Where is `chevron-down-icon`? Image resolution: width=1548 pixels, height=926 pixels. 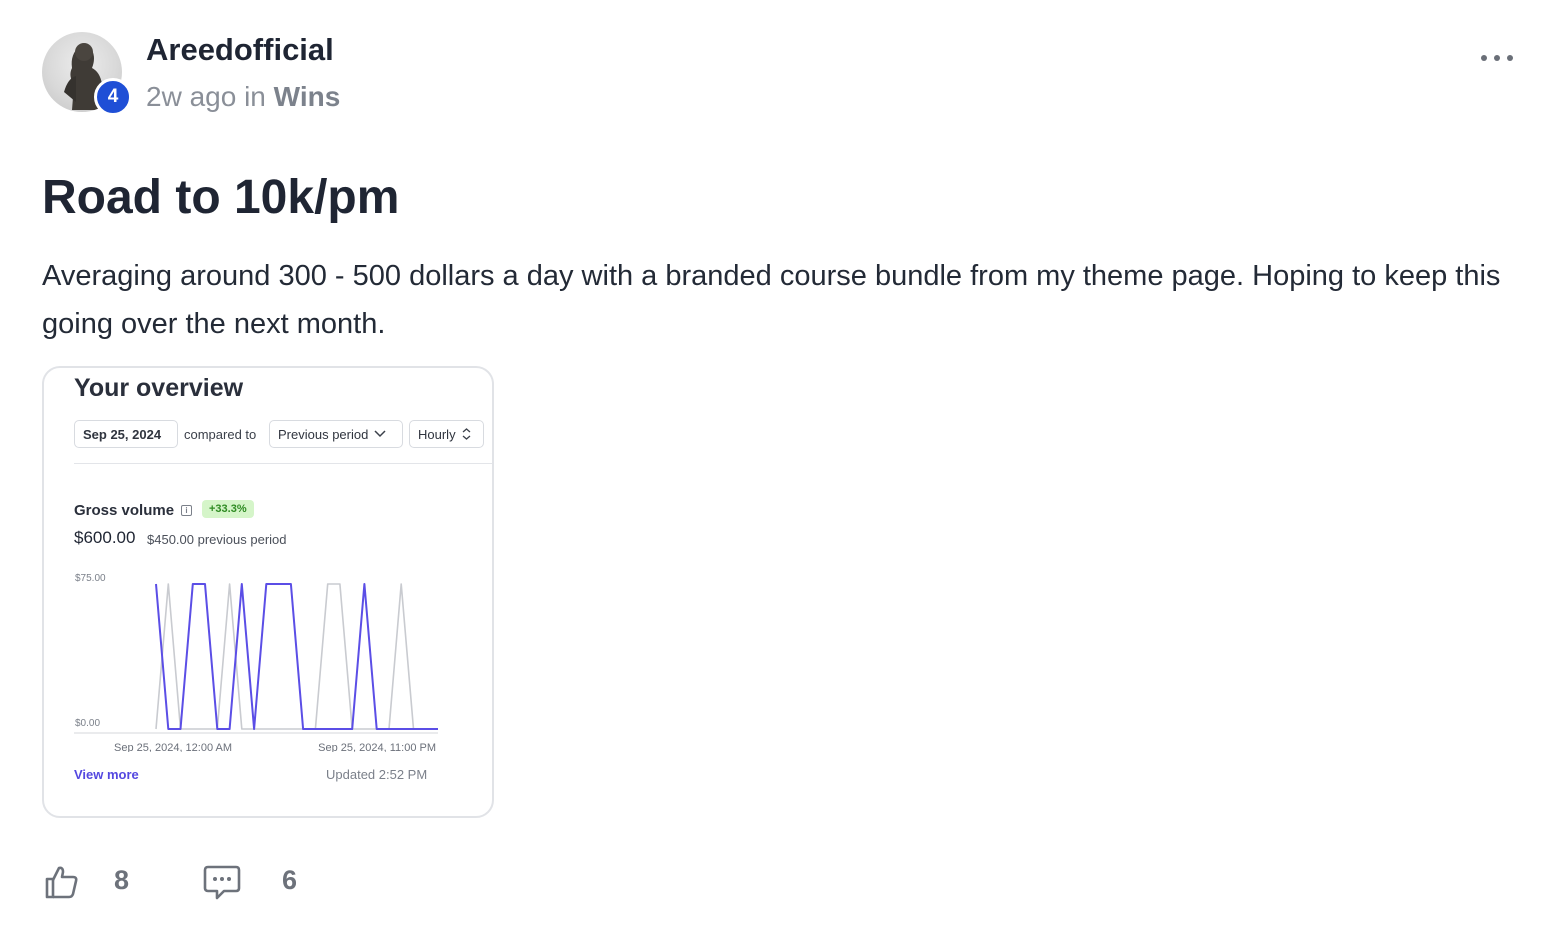
chevron-down-icon is located at coordinates (380, 434).